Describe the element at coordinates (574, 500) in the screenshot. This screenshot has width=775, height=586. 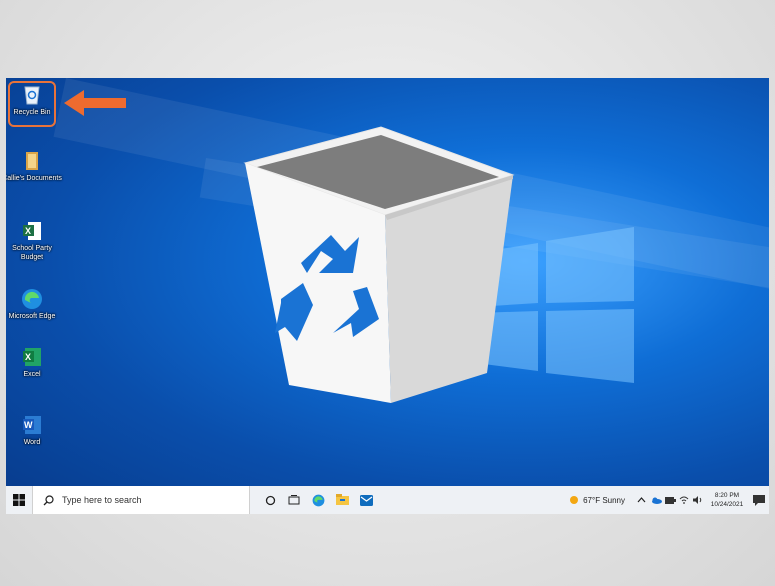
I see `sun-icon` at that location.